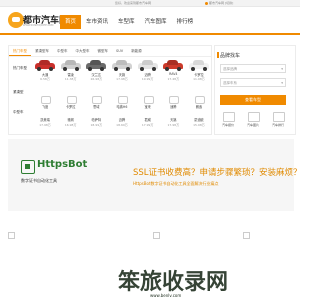 The width and height of the screenshot is (320, 300). What do you see at coordinates (96, 123) in the screenshot?
I see `midsize-car-item: 帕萨特 18.99万` at bounding box center [96, 123].